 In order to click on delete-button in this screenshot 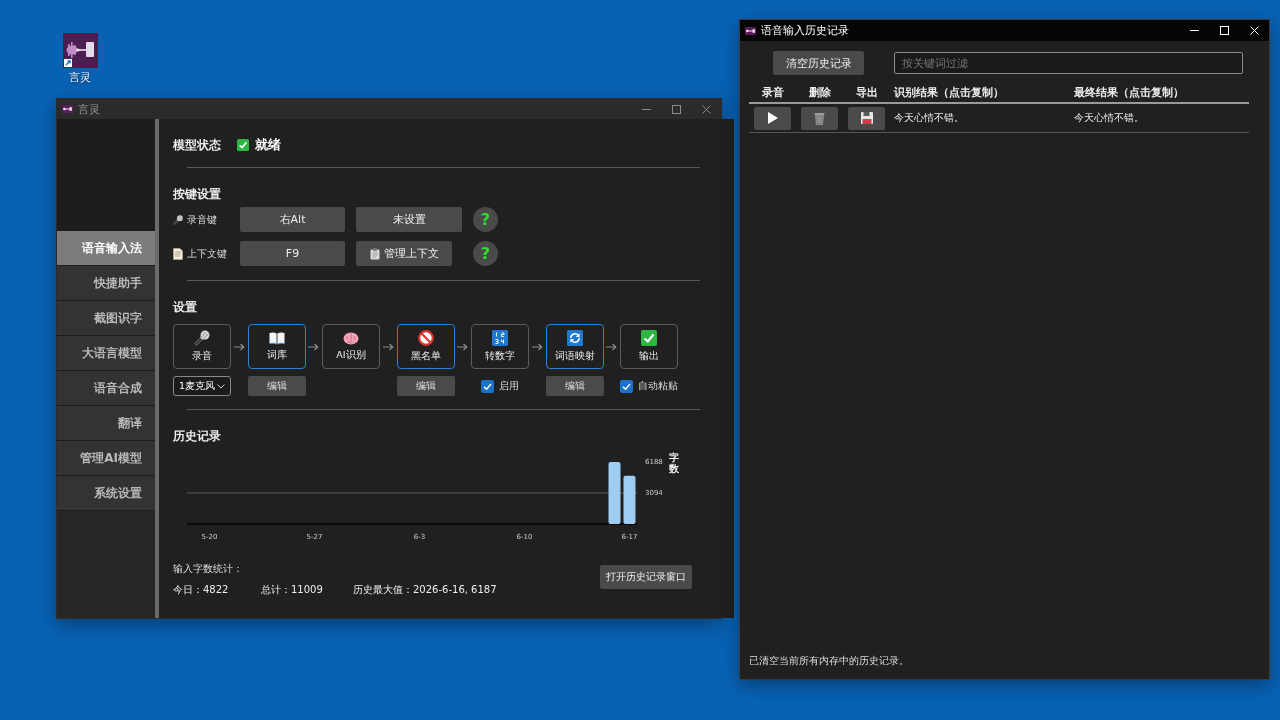, I will do `click(819, 118)`.